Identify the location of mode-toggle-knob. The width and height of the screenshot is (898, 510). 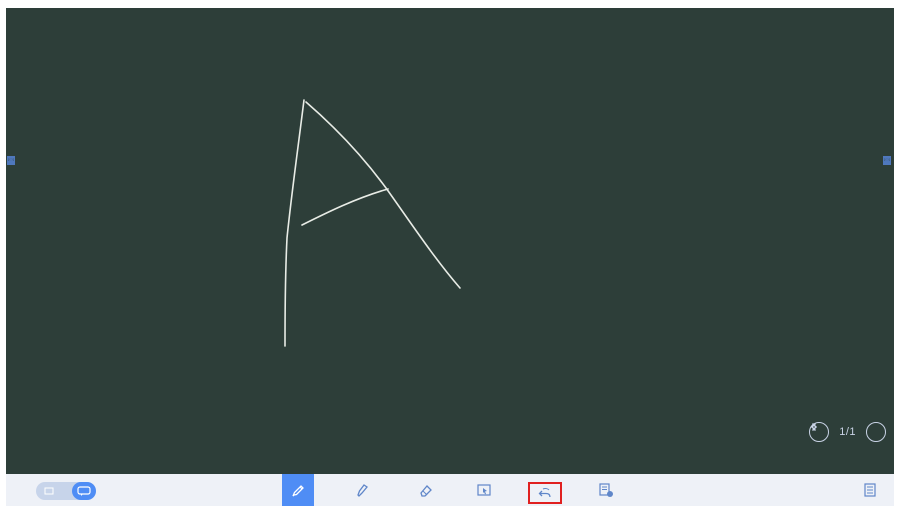
(84, 491).